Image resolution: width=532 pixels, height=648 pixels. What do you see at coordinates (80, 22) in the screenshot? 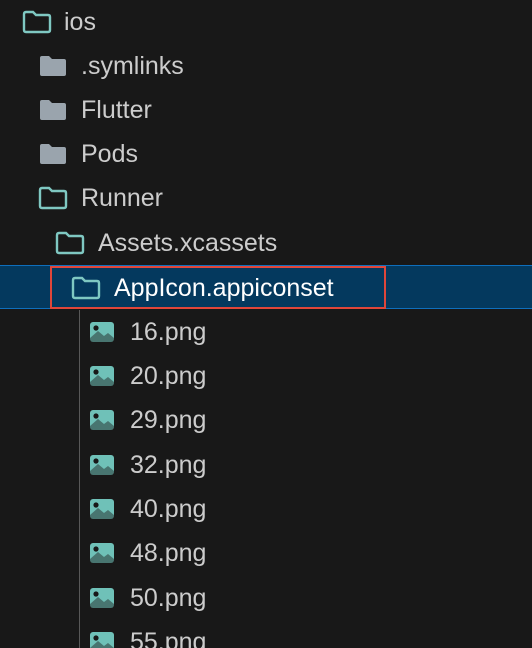
I see `tree-item-label: ios` at bounding box center [80, 22].